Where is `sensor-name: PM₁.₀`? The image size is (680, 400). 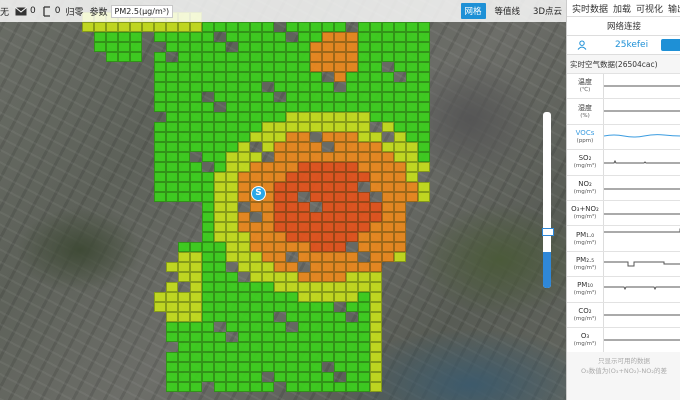
sensor-name: PM₁.₀ is located at coordinates (585, 234).